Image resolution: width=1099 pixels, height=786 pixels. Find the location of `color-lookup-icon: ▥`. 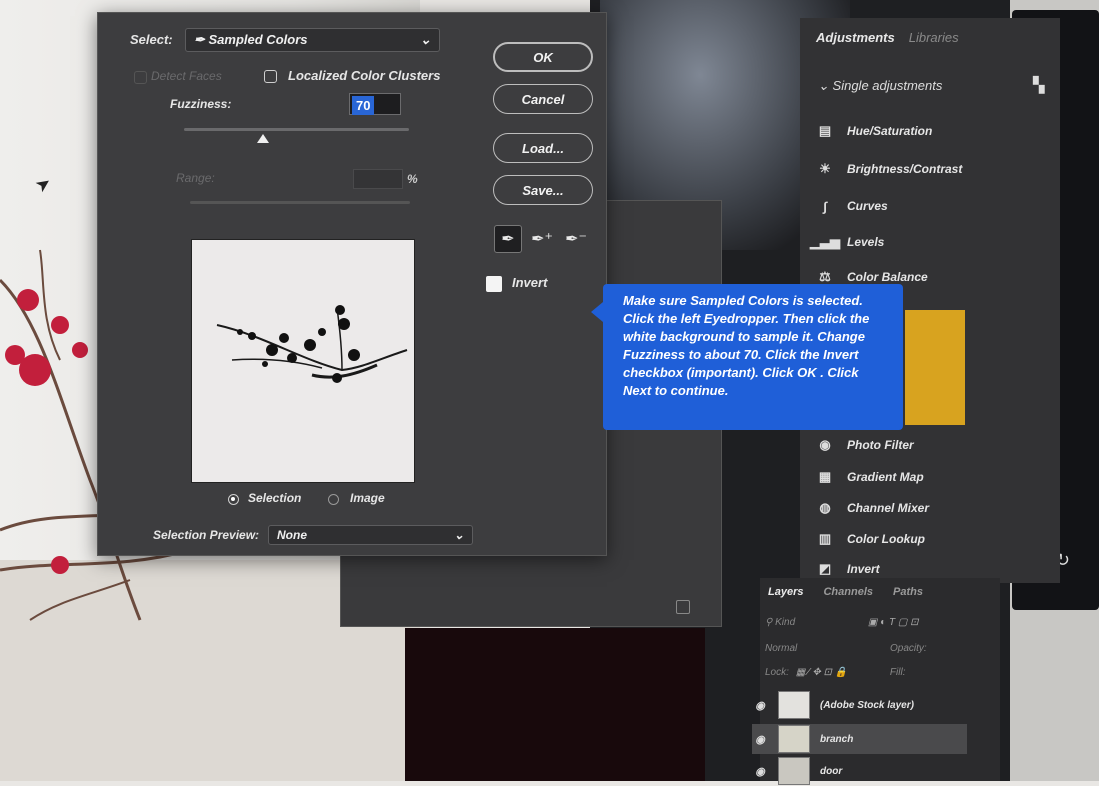

color-lookup-icon: ▥ is located at coordinates (825, 538).